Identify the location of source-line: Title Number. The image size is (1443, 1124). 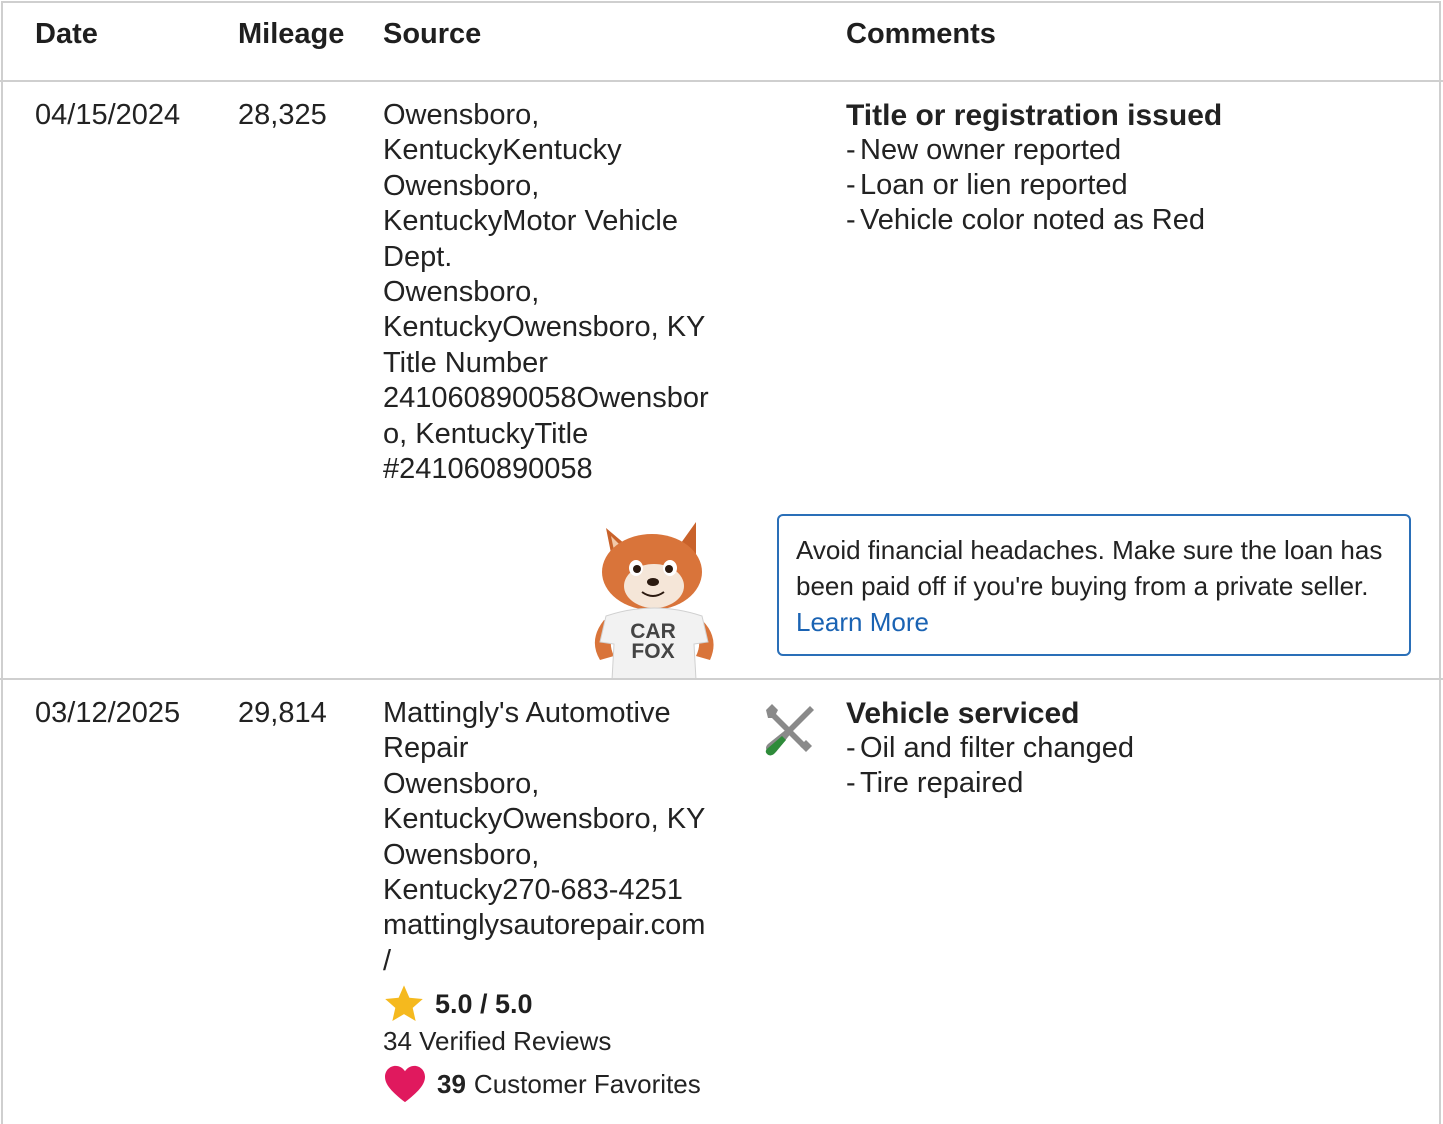
(465, 362).